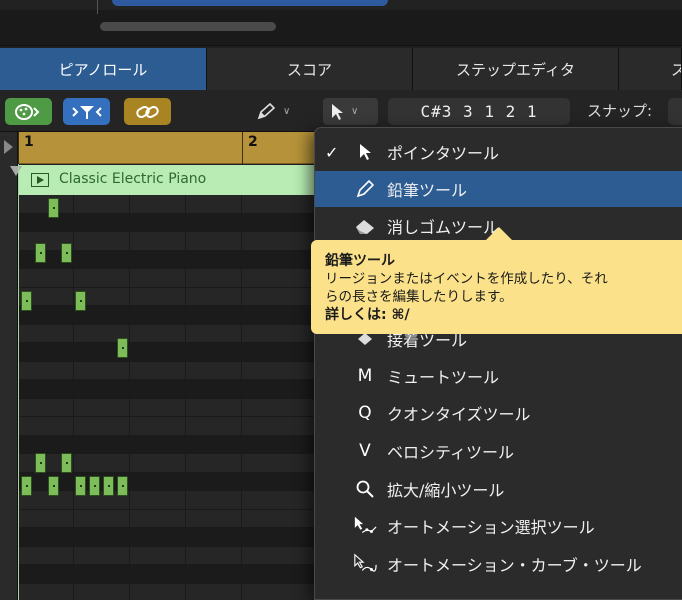  I want to click on menu-item-label: 消しゴムツール, so click(443, 227).